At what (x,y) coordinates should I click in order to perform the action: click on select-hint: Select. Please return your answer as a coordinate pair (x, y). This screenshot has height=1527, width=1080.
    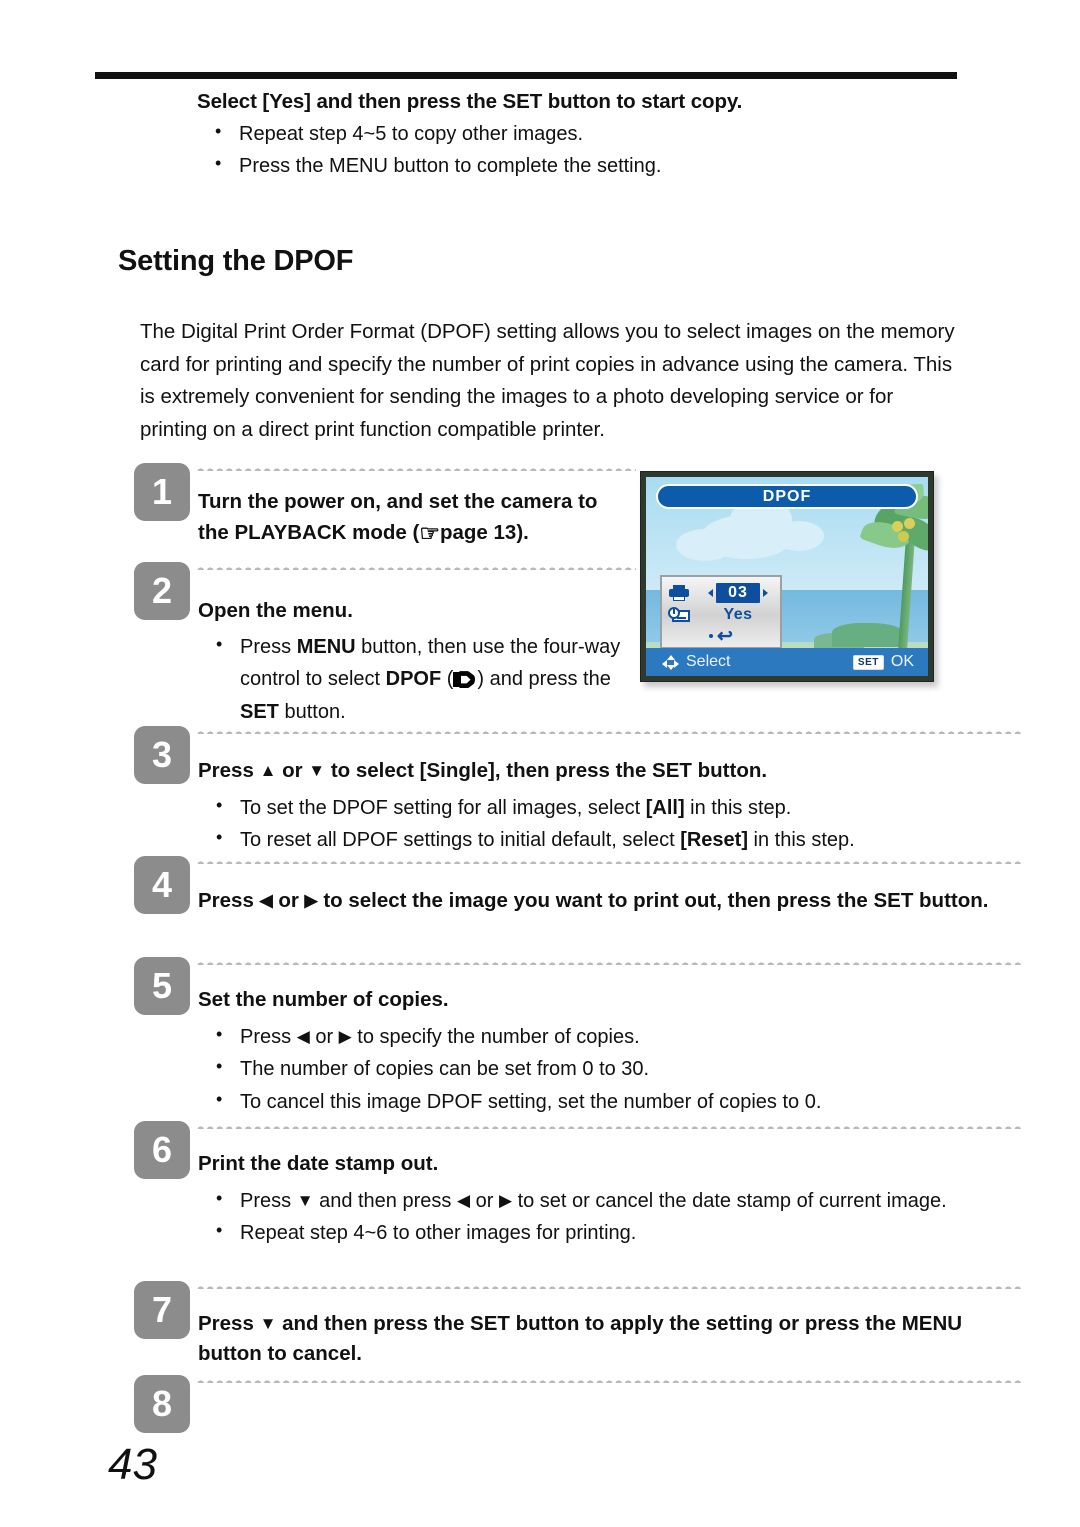
    Looking at the image, I should click on (696, 662).